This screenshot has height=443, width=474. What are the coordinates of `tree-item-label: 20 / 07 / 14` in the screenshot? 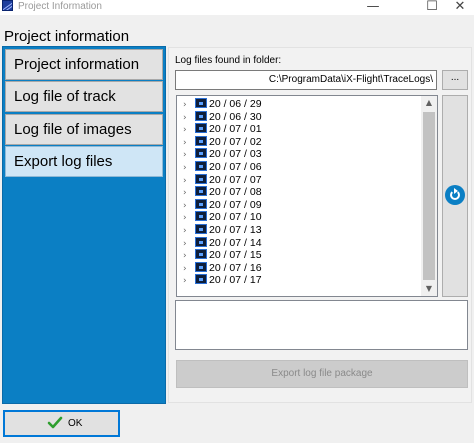 It's located at (235, 242).